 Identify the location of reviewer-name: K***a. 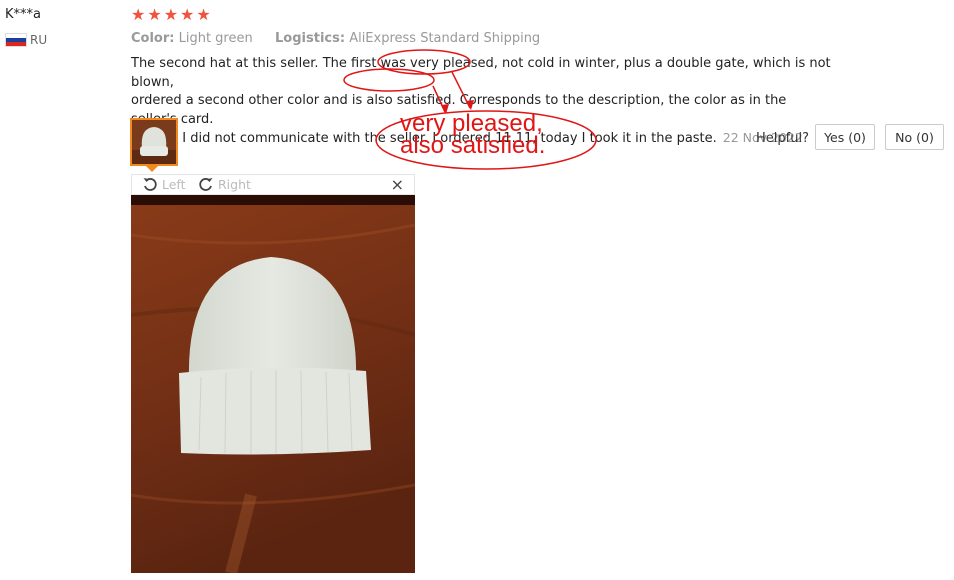
(23, 14).